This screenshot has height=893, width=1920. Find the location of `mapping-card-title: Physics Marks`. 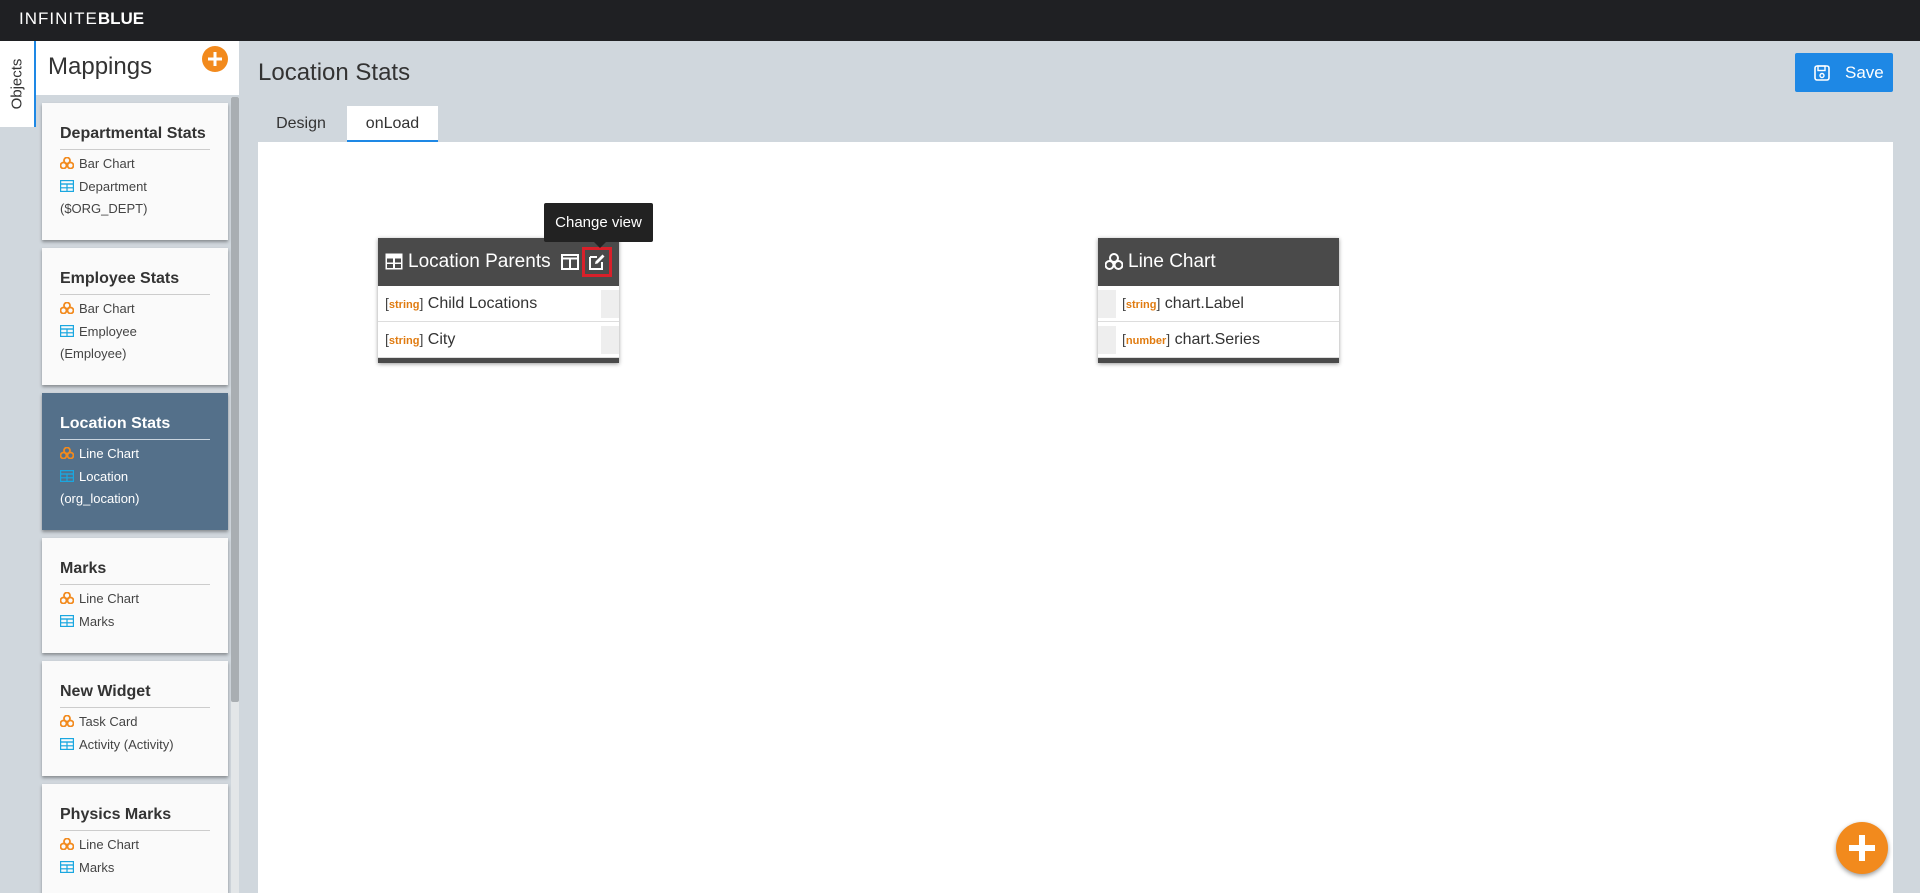

mapping-card-title: Physics Marks is located at coordinates (135, 818).